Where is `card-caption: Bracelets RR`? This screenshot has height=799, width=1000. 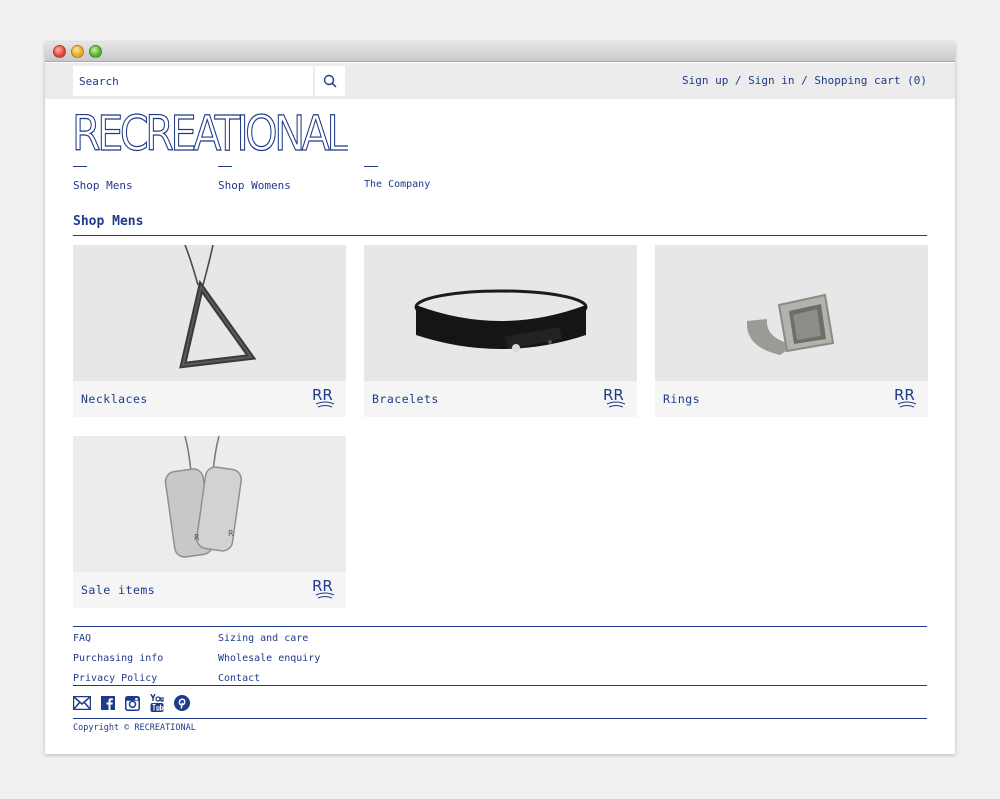 card-caption: Bracelets RR is located at coordinates (500, 399).